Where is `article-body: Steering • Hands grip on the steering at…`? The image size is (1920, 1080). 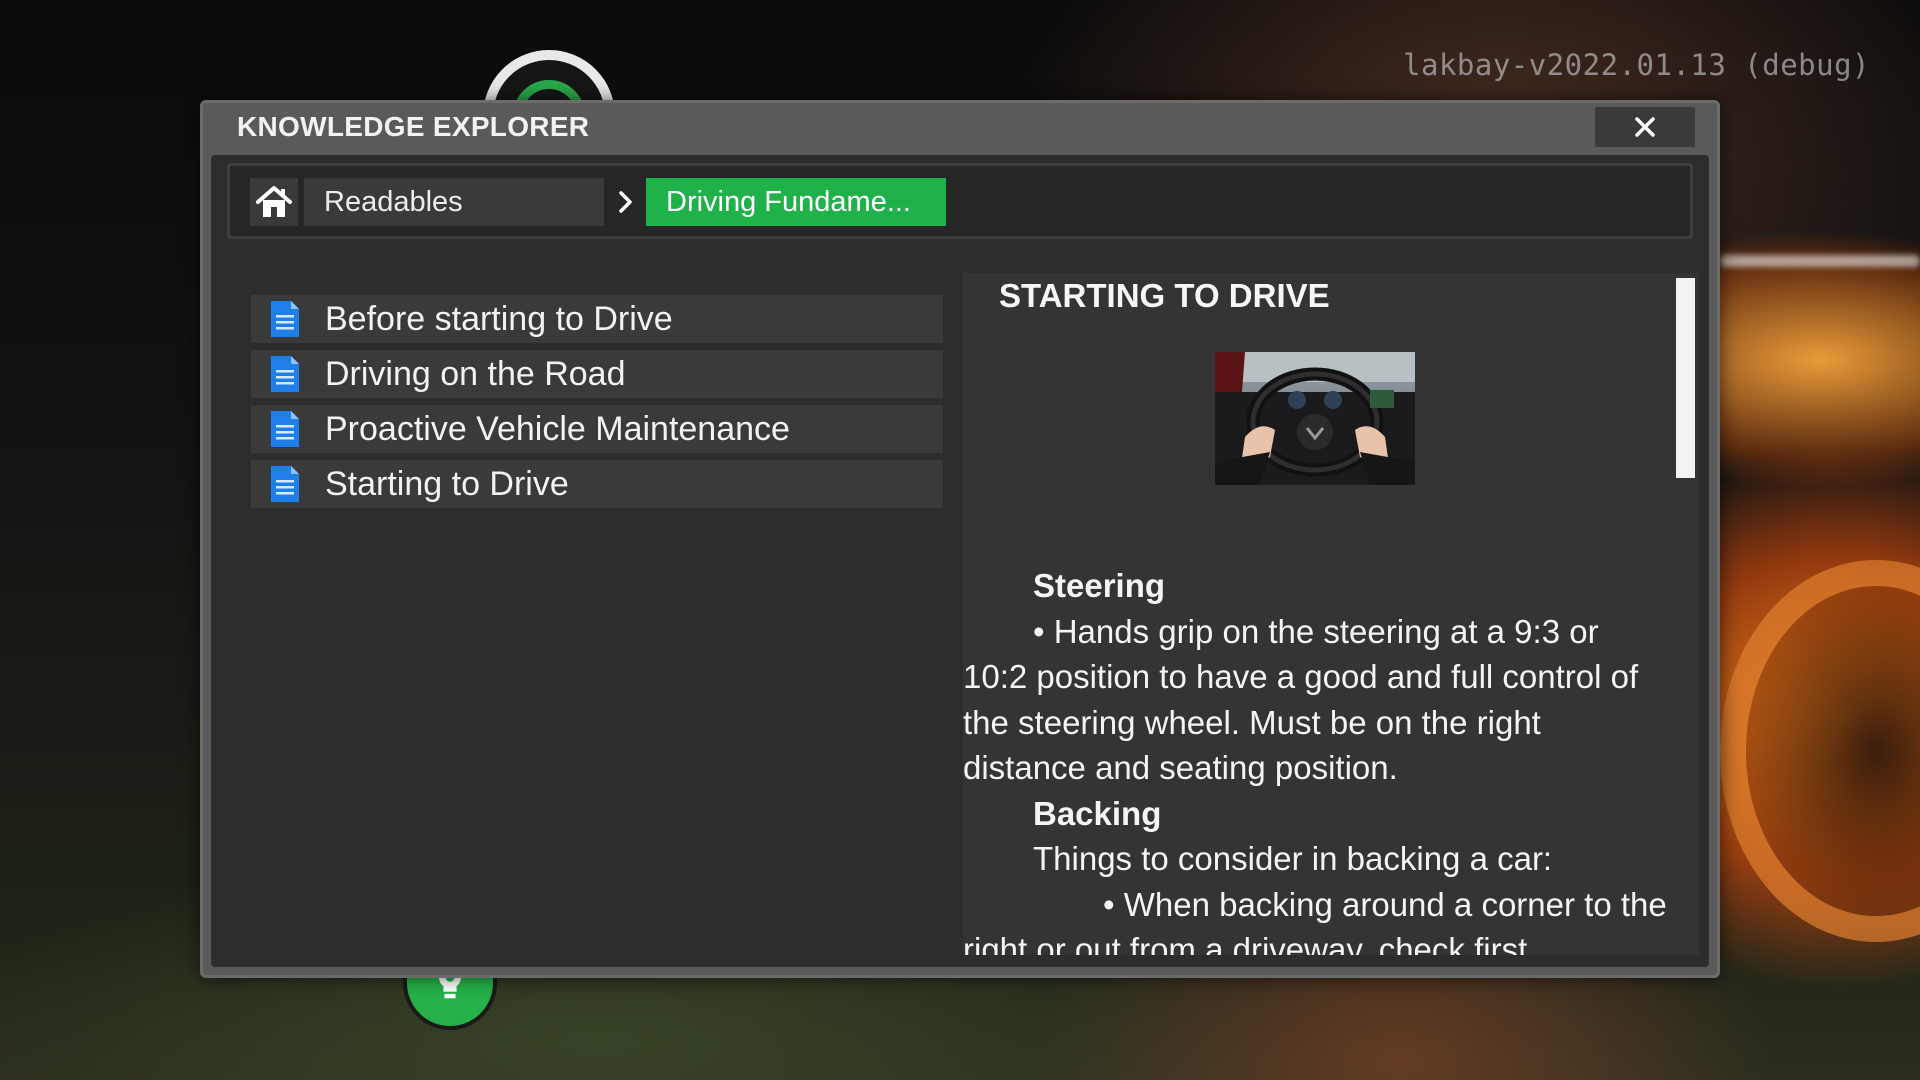
article-body: Steering • Hands grip on the steering at… is located at coordinates (1316, 759).